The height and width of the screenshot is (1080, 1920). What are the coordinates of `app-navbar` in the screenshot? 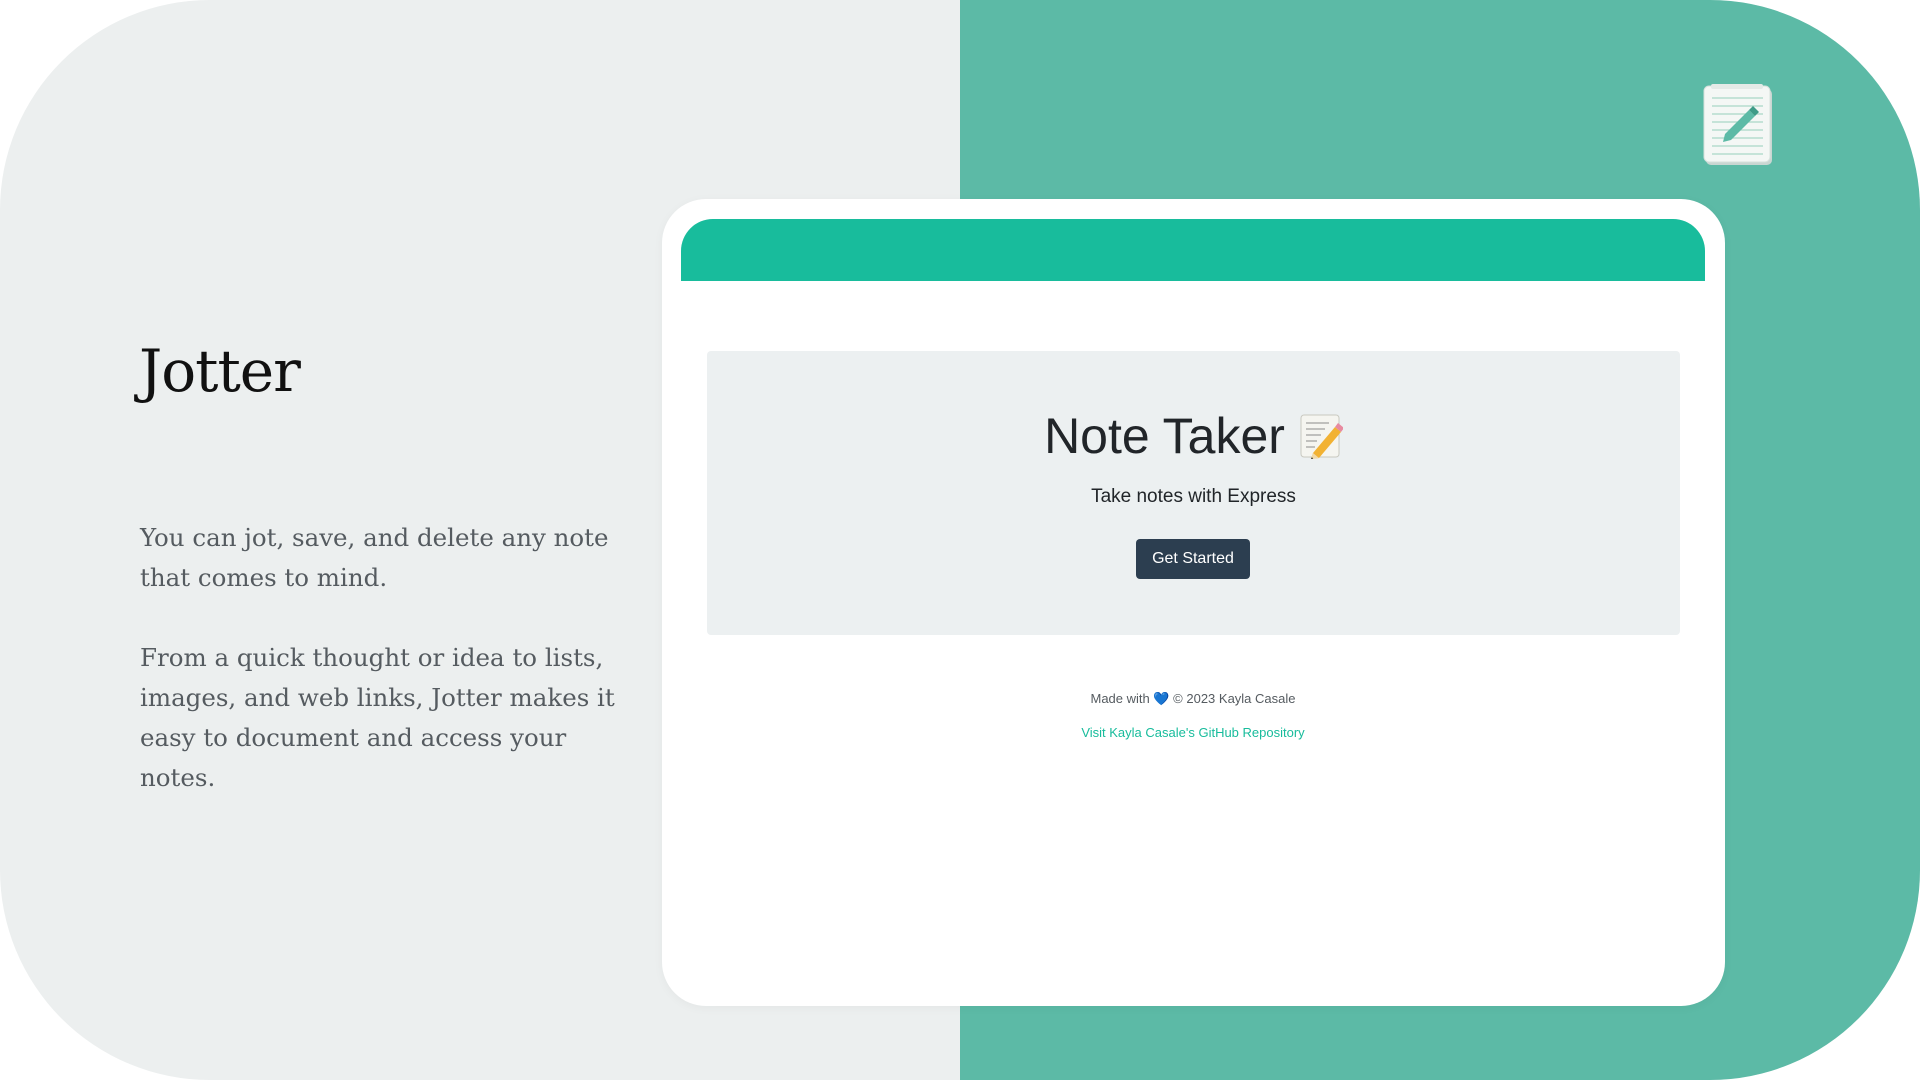 It's located at (1193, 250).